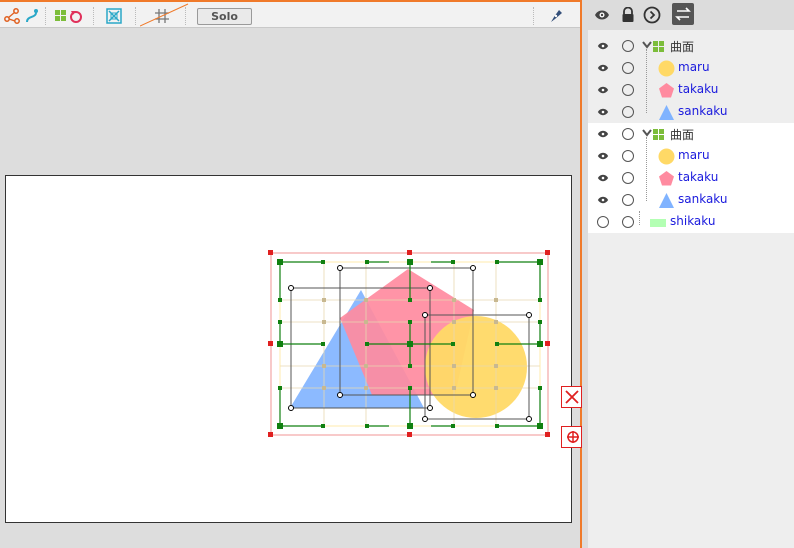  What do you see at coordinates (603, 222) in the screenshot?
I see `visibility-toggle` at bounding box center [603, 222].